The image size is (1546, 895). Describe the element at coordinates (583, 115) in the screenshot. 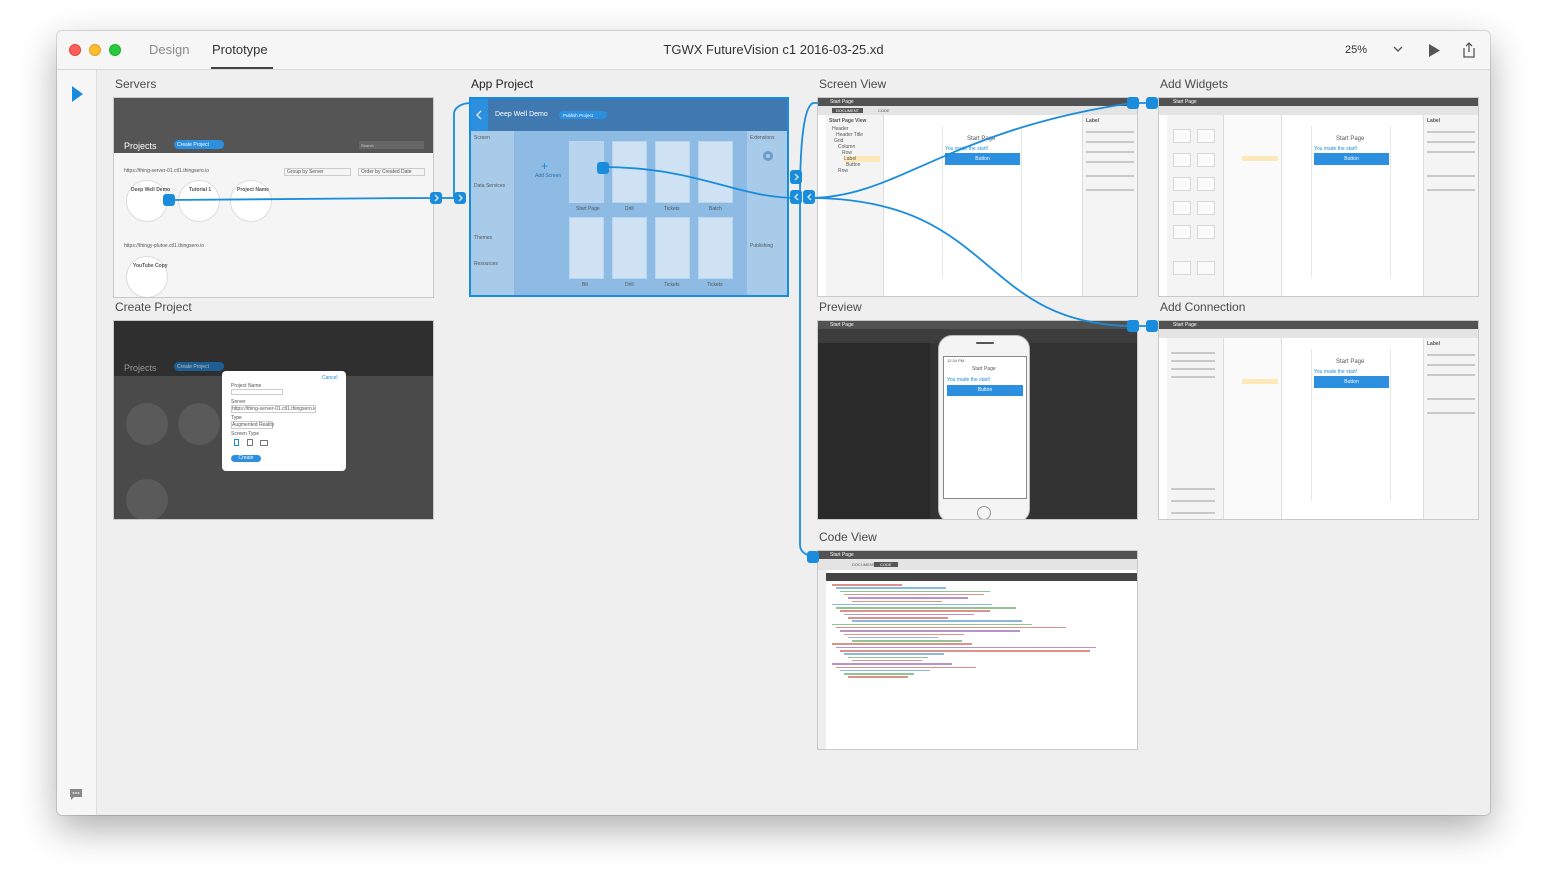

I see `publish-project-button: Publish Project` at that location.